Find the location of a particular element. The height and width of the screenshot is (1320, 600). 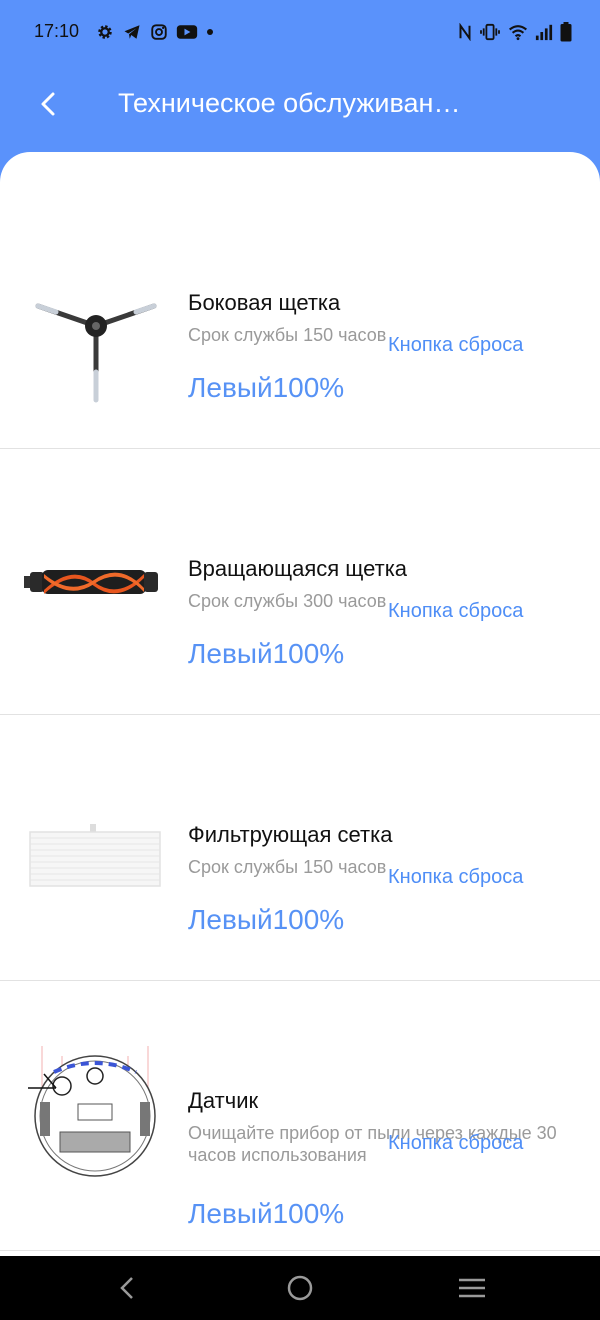

chevron-left-icon is located at coordinates (48, 104).